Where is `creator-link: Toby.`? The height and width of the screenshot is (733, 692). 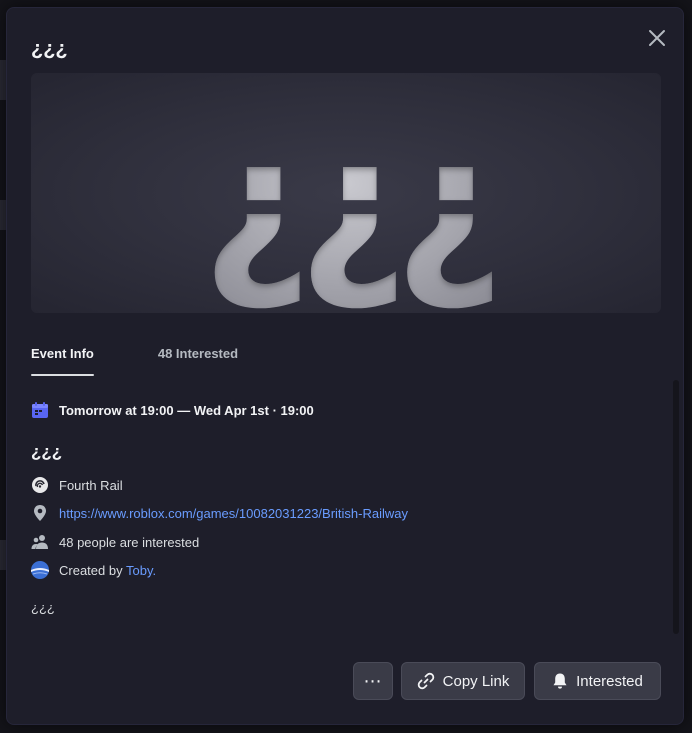 creator-link: Toby. is located at coordinates (141, 570).